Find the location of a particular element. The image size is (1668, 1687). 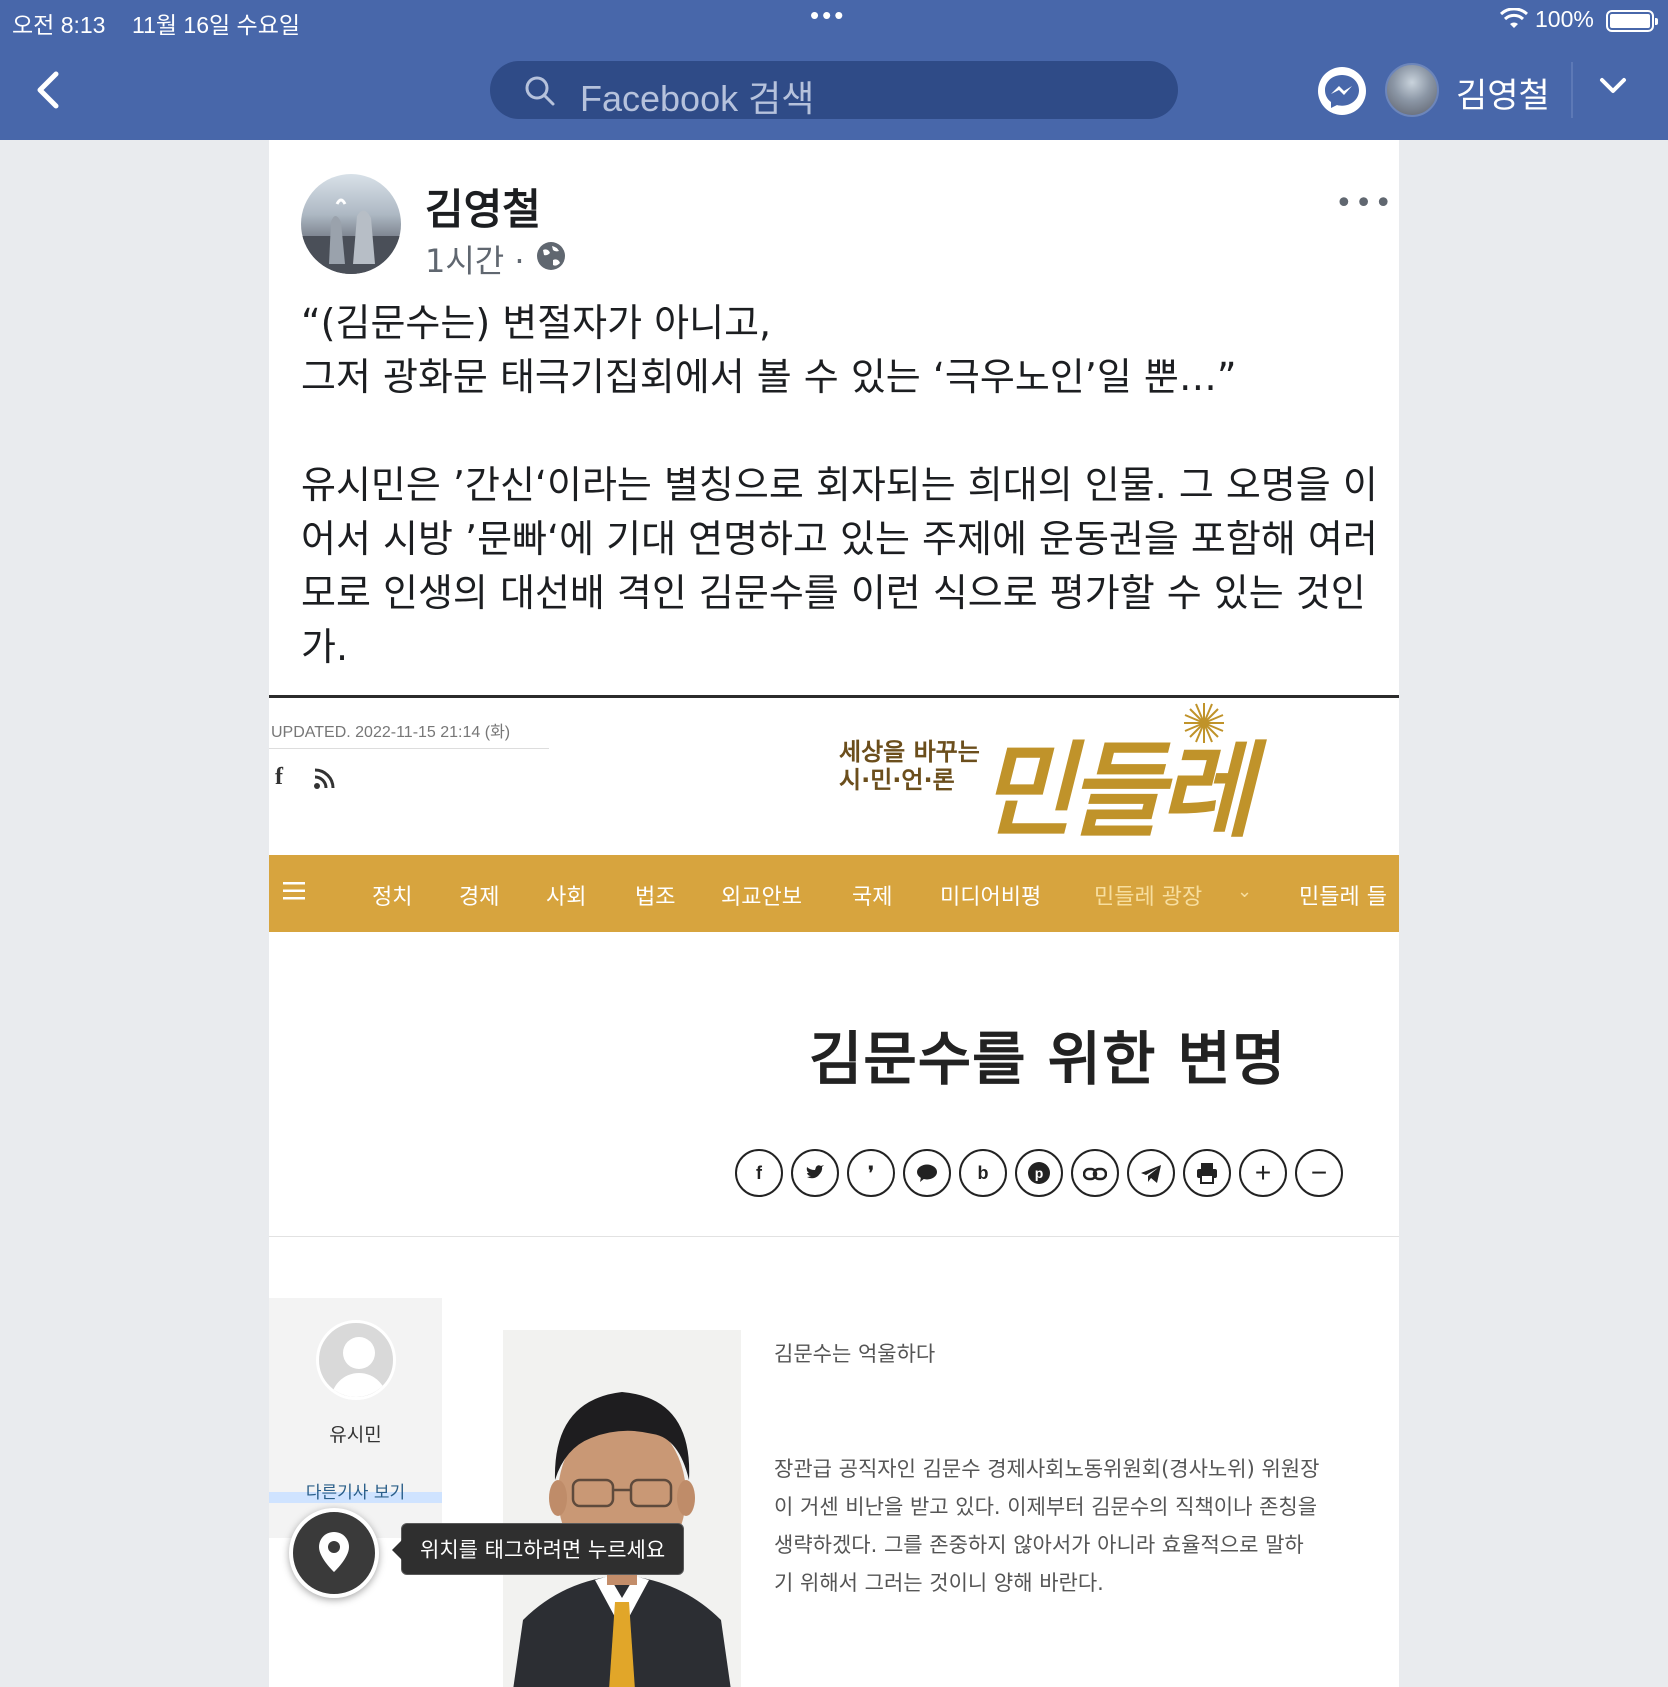

menu-icon is located at coordinates (295, 891).